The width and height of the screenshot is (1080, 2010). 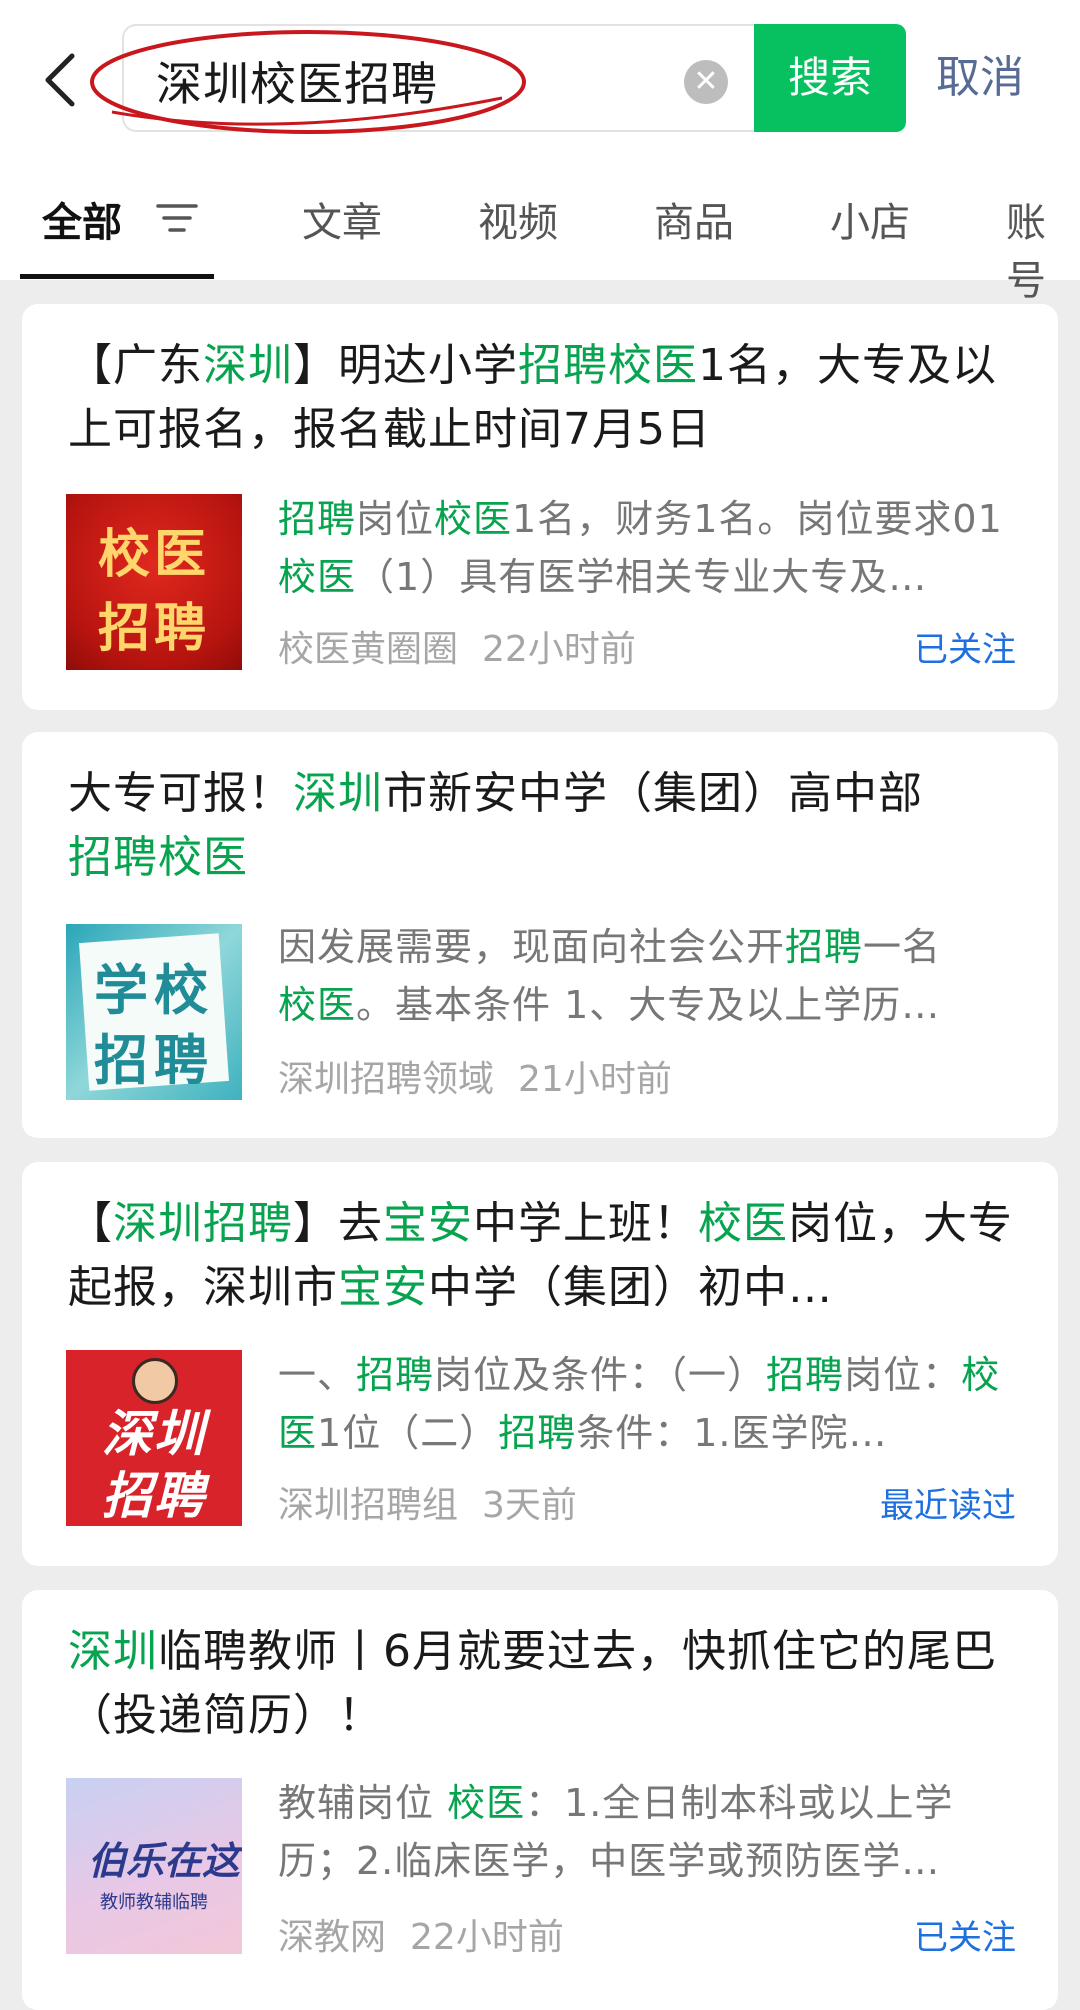 What do you see at coordinates (694, 219) in the screenshot?
I see `tab-products: 商品` at bounding box center [694, 219].